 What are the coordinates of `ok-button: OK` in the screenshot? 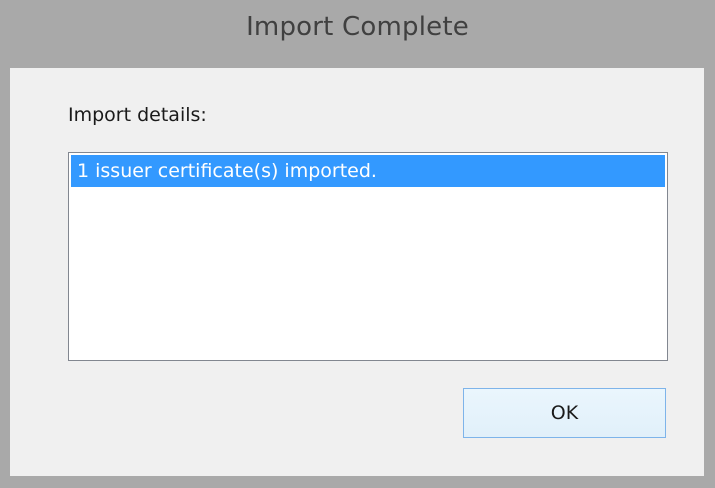 It's located at (564, 413).